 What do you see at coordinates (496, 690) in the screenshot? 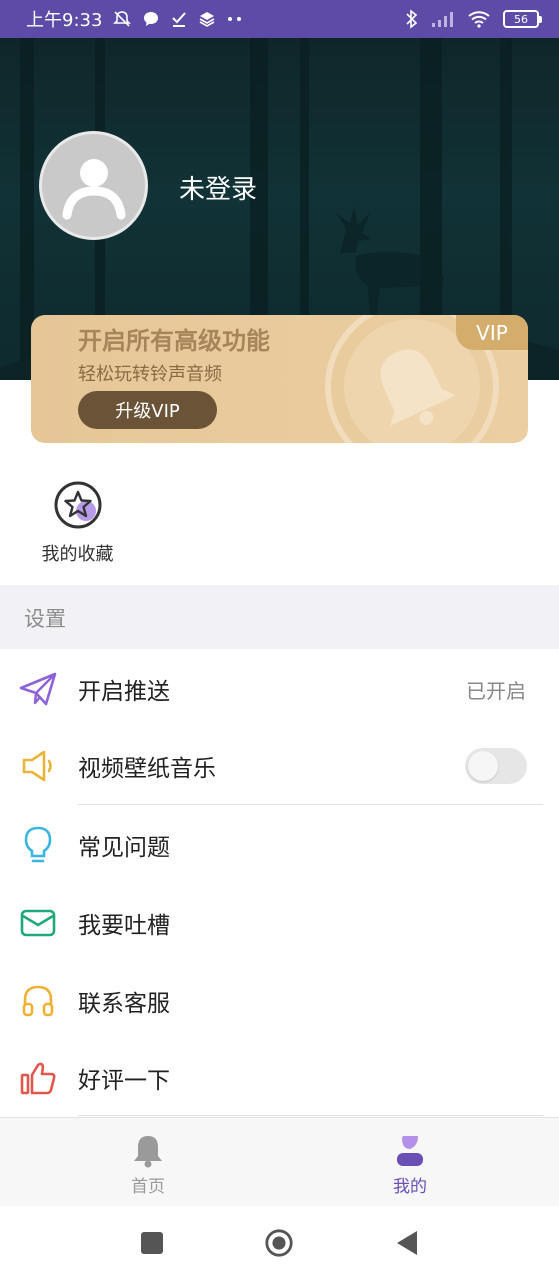
I see `push-status-value: 已开启` at bounding box center [496, 690].